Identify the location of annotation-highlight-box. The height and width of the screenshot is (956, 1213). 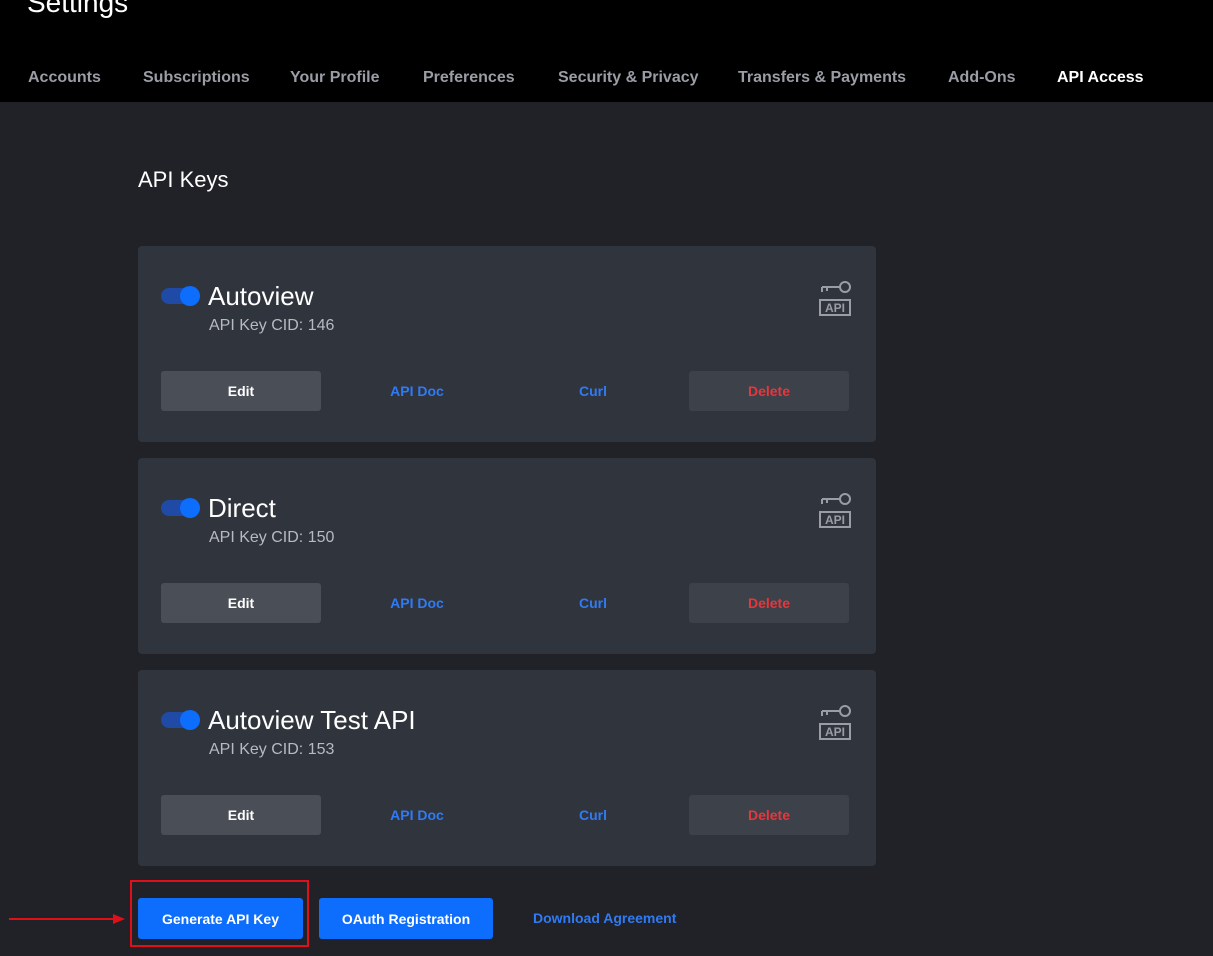
(219, 913).